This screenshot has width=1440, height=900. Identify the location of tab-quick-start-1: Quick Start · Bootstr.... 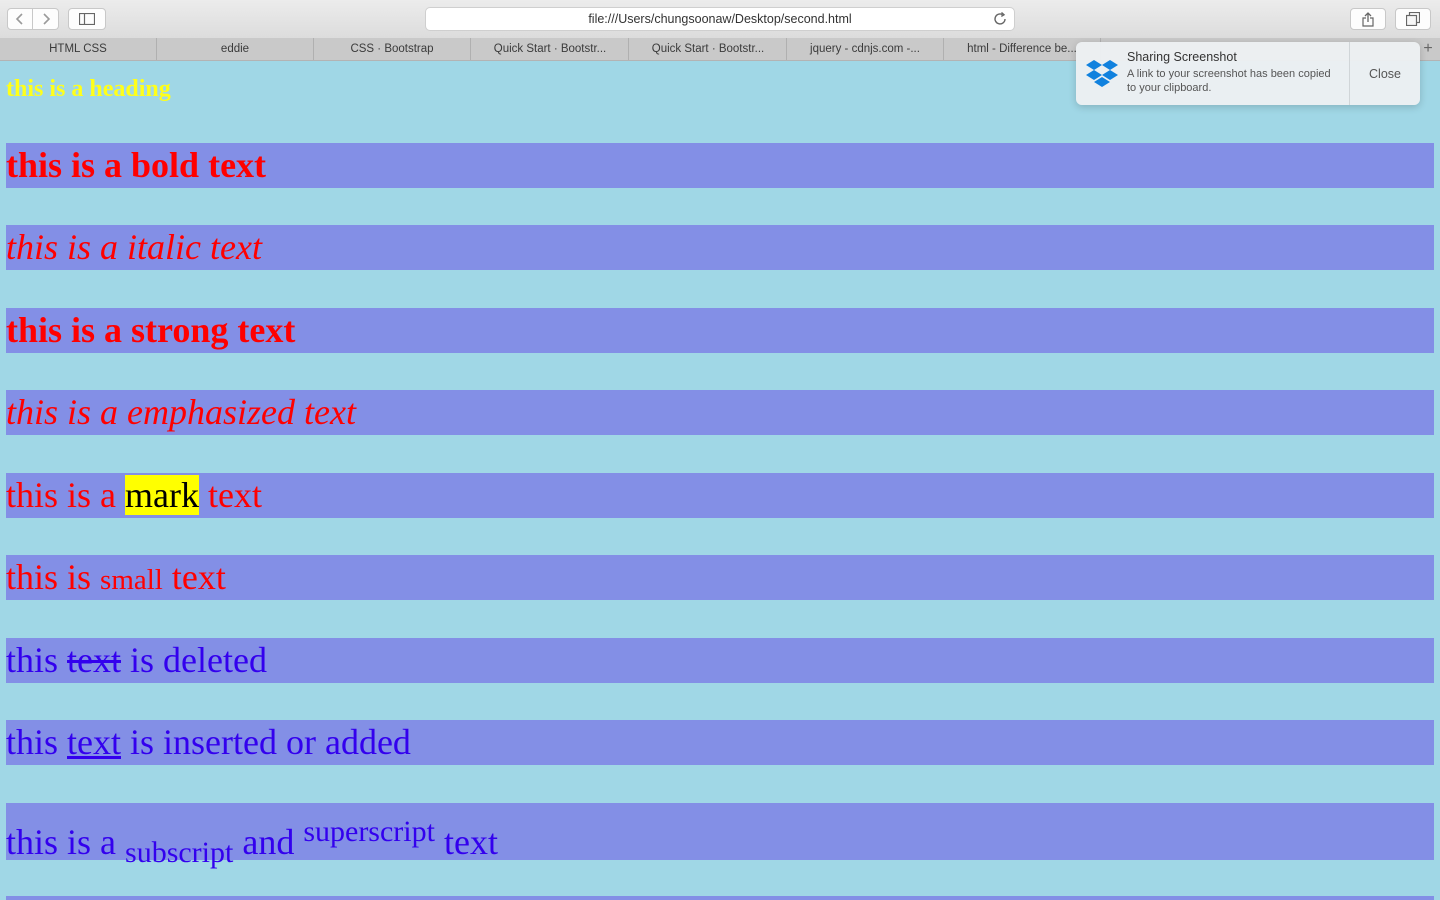
(550, 49).